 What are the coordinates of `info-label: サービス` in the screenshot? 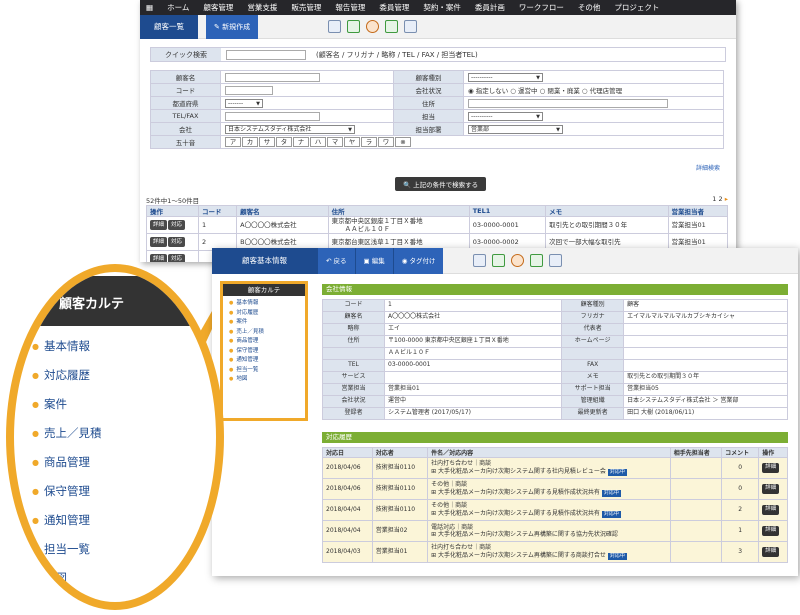 It's located at (353, 377).